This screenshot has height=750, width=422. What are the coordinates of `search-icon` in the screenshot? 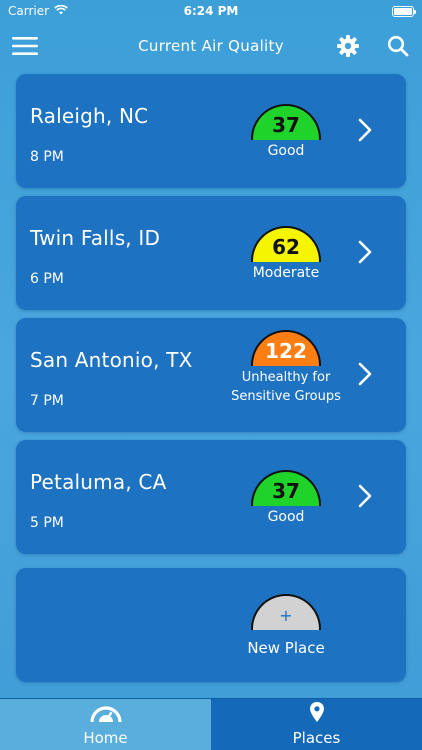 It's located at (398, 46).